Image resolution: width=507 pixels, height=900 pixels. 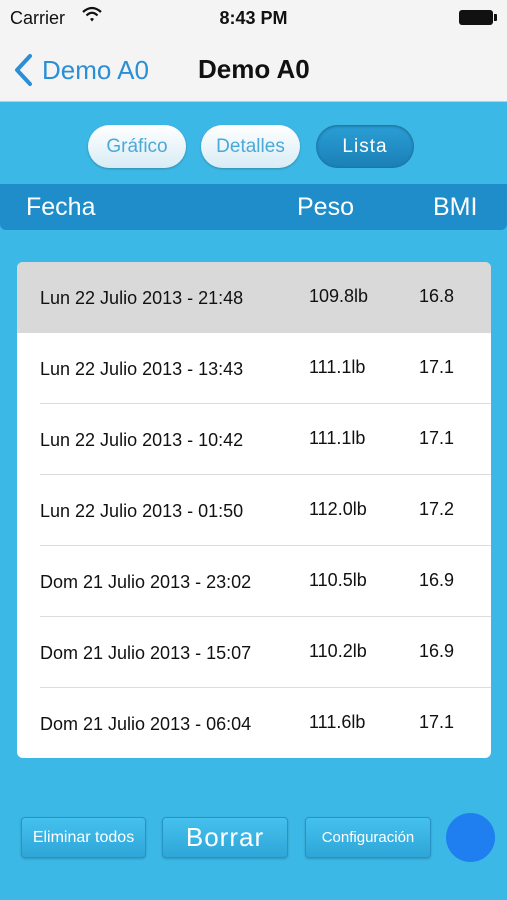 What do you see at coordinates (146, 653) in the screenshot?
I see `record-date: Dom 21 Julio 2013 - 15:07` at bounding box center [146, 653].